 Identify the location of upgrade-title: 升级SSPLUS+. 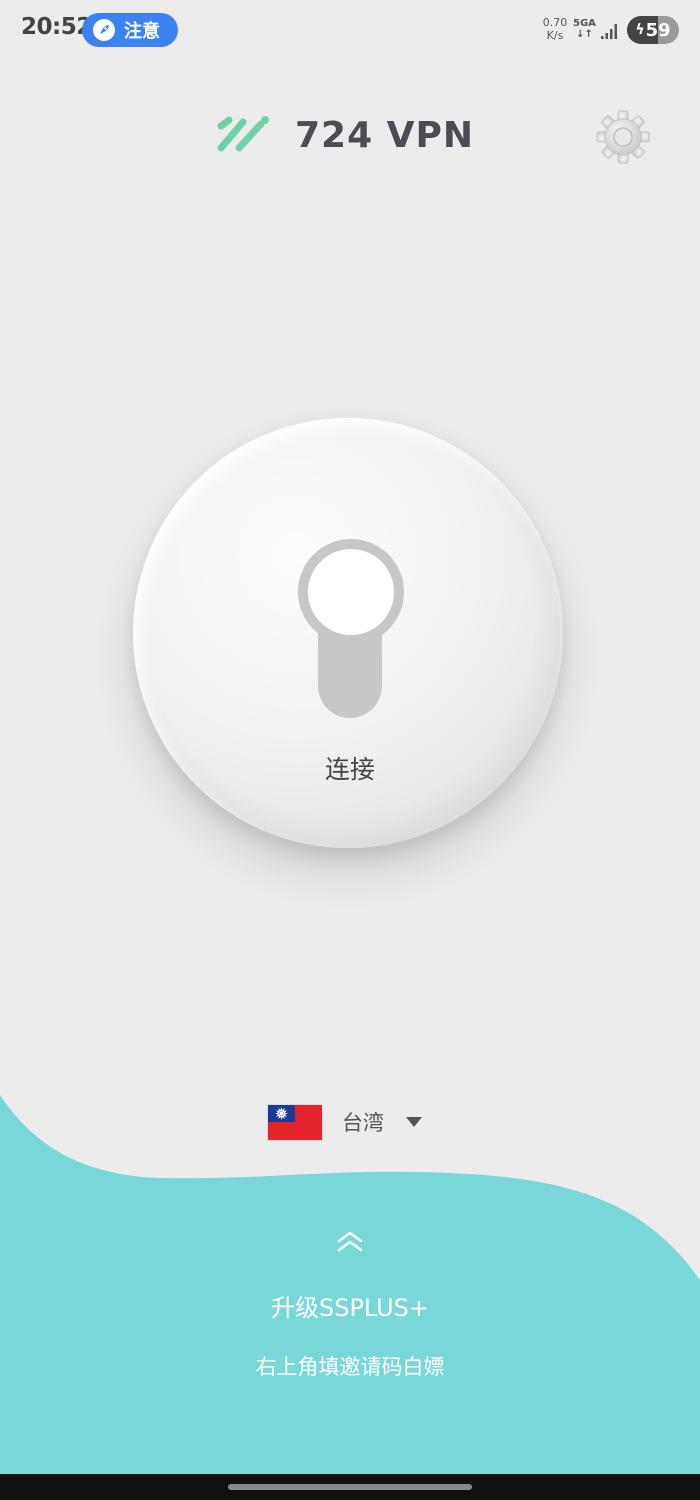
(350, 1305).